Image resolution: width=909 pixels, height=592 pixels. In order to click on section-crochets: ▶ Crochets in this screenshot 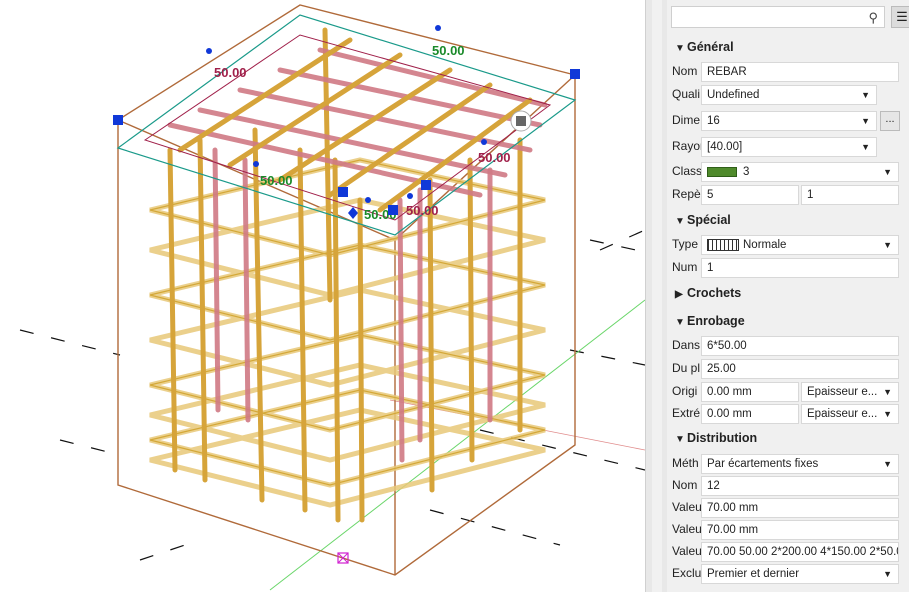, I will do `click(708, 293)`.